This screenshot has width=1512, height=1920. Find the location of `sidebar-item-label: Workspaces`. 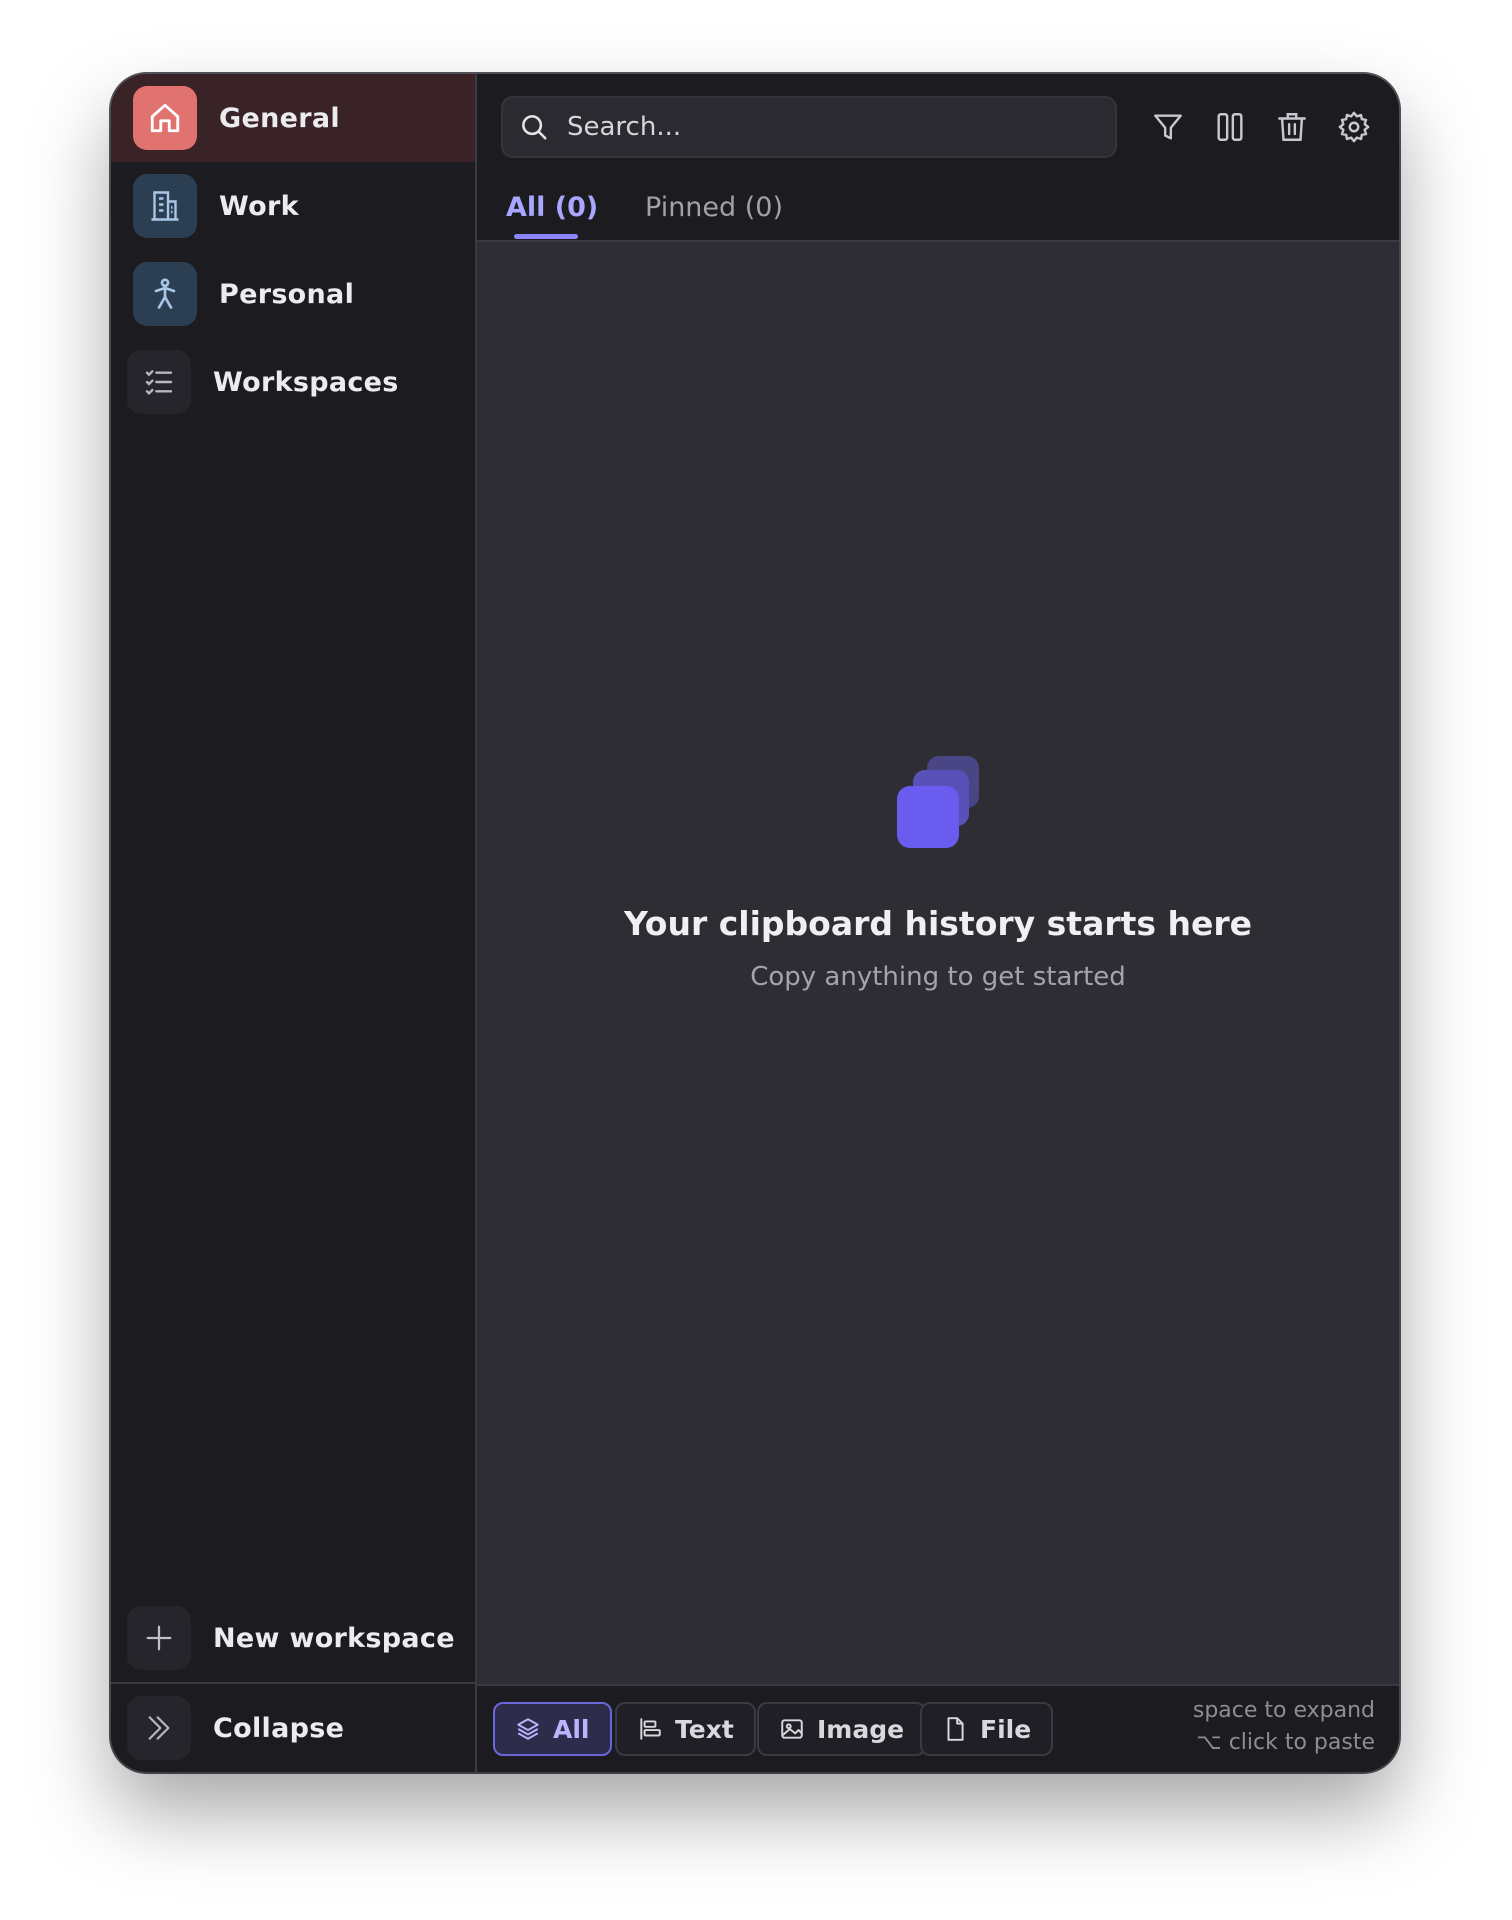

sidebar-item-label: Workspaces is located at coordinates (306, 382).